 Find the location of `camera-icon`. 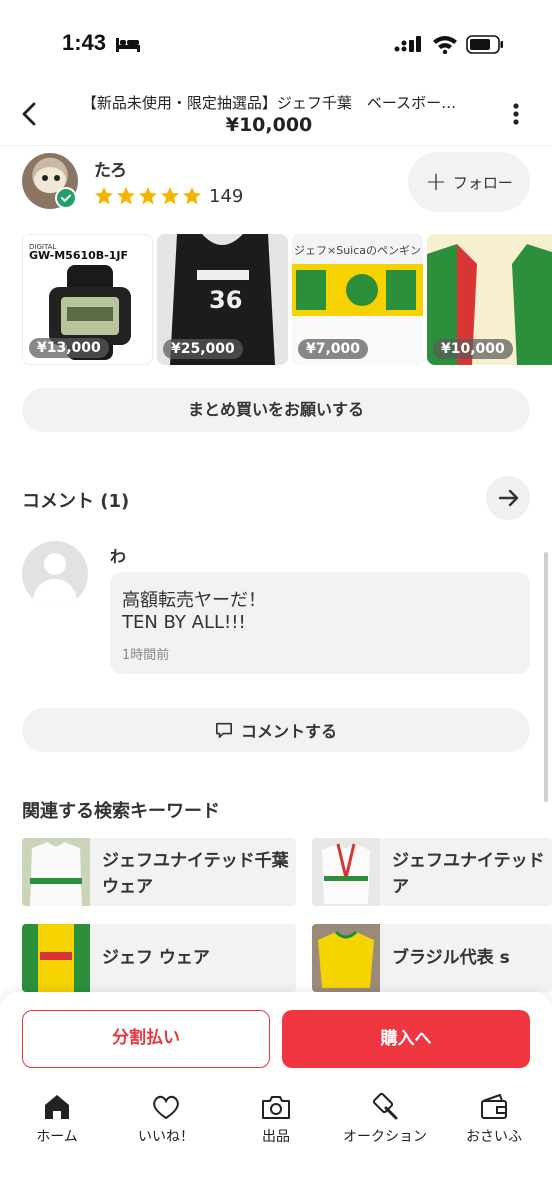

camera-icon is located at coordinates (276, 1107).